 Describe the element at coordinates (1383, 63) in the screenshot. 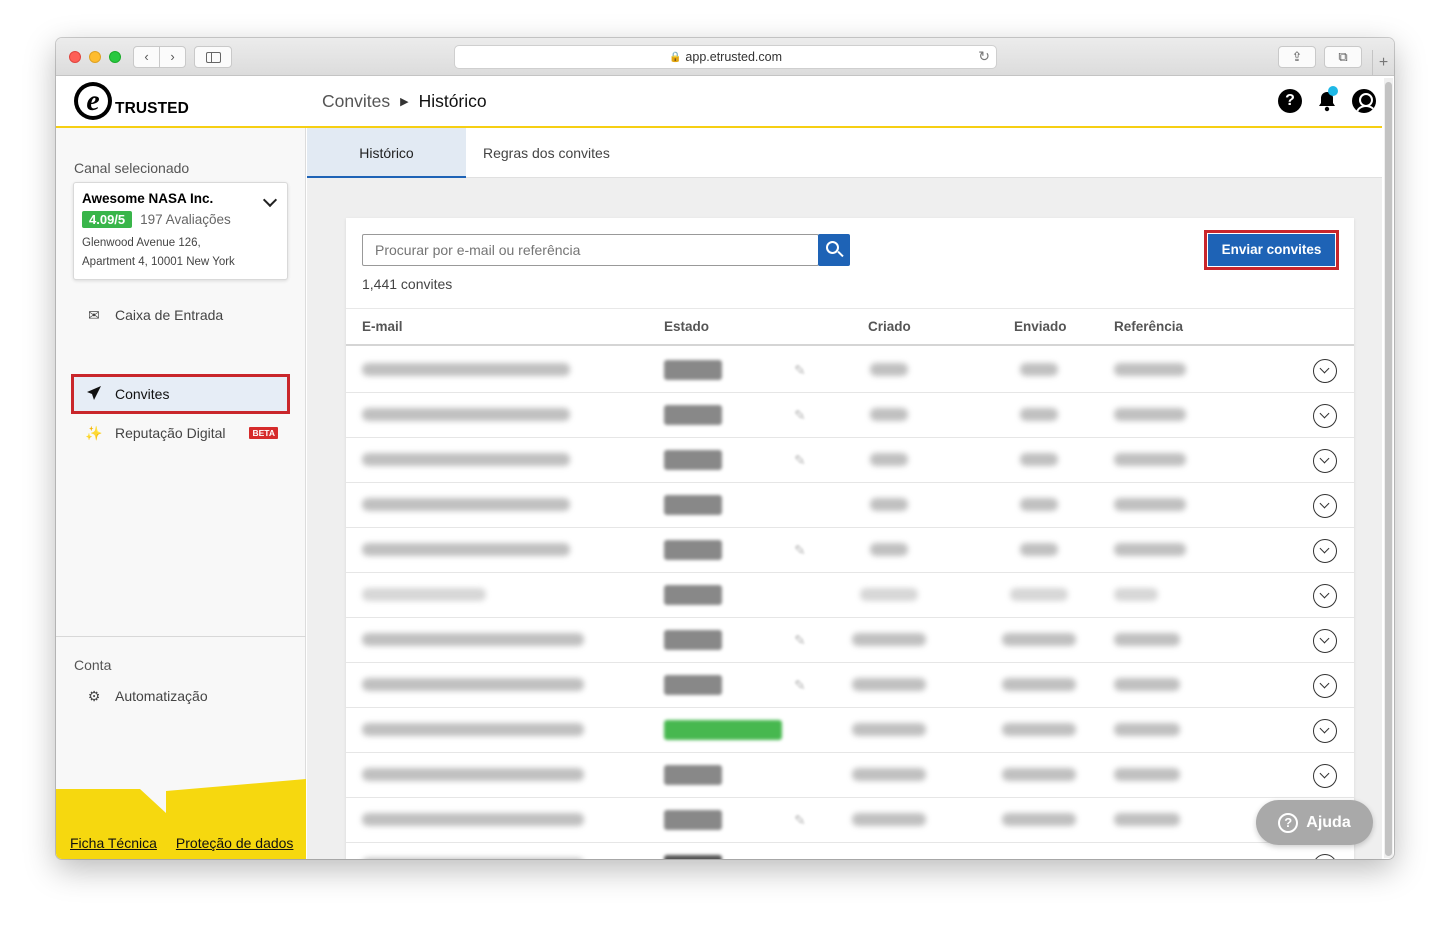

I see `new-tab-button: +` at that location.